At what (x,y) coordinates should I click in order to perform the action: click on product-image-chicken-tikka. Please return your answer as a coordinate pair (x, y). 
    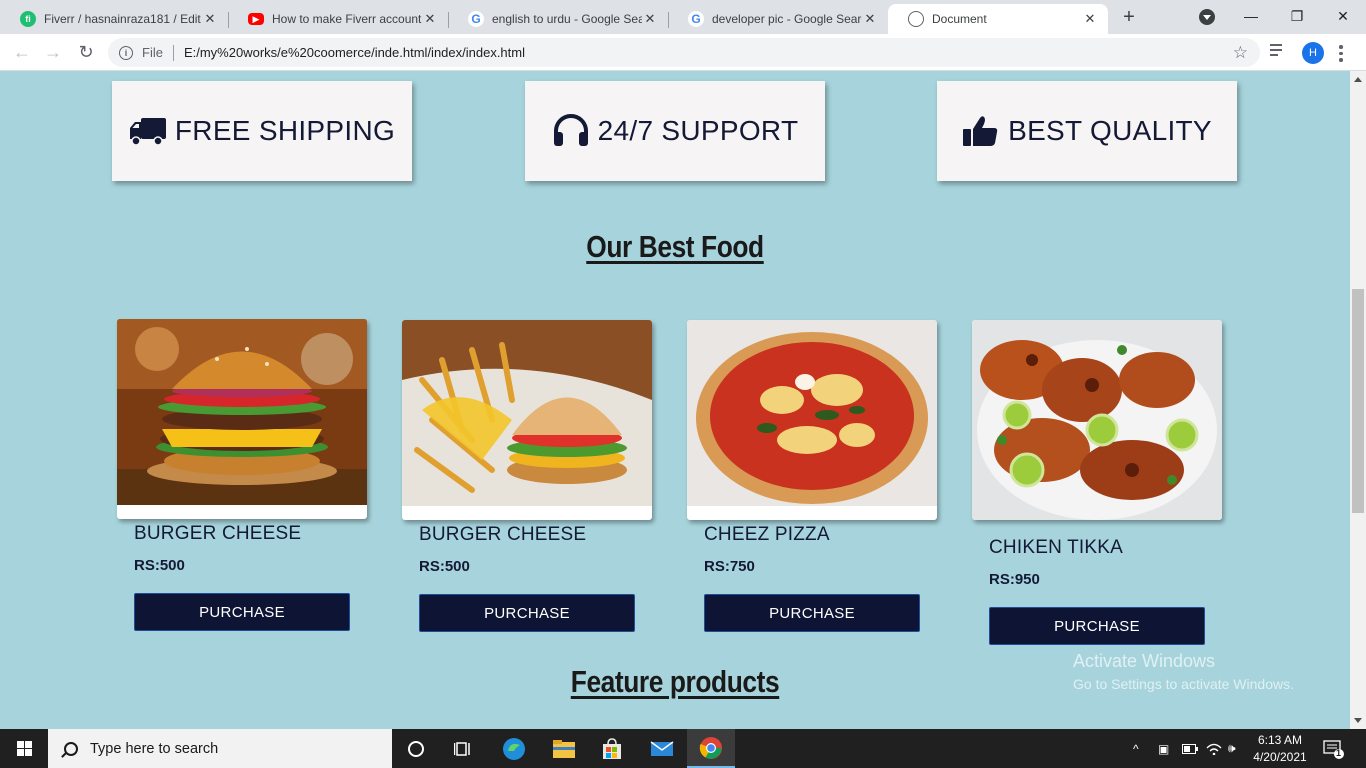
    Looking at the image, I should click on (1097, 420).